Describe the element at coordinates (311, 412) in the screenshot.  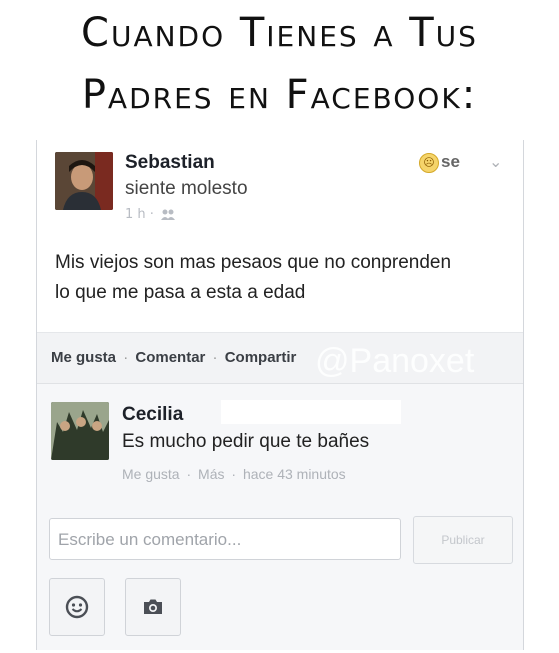
I see `redacted-surname` at that location.